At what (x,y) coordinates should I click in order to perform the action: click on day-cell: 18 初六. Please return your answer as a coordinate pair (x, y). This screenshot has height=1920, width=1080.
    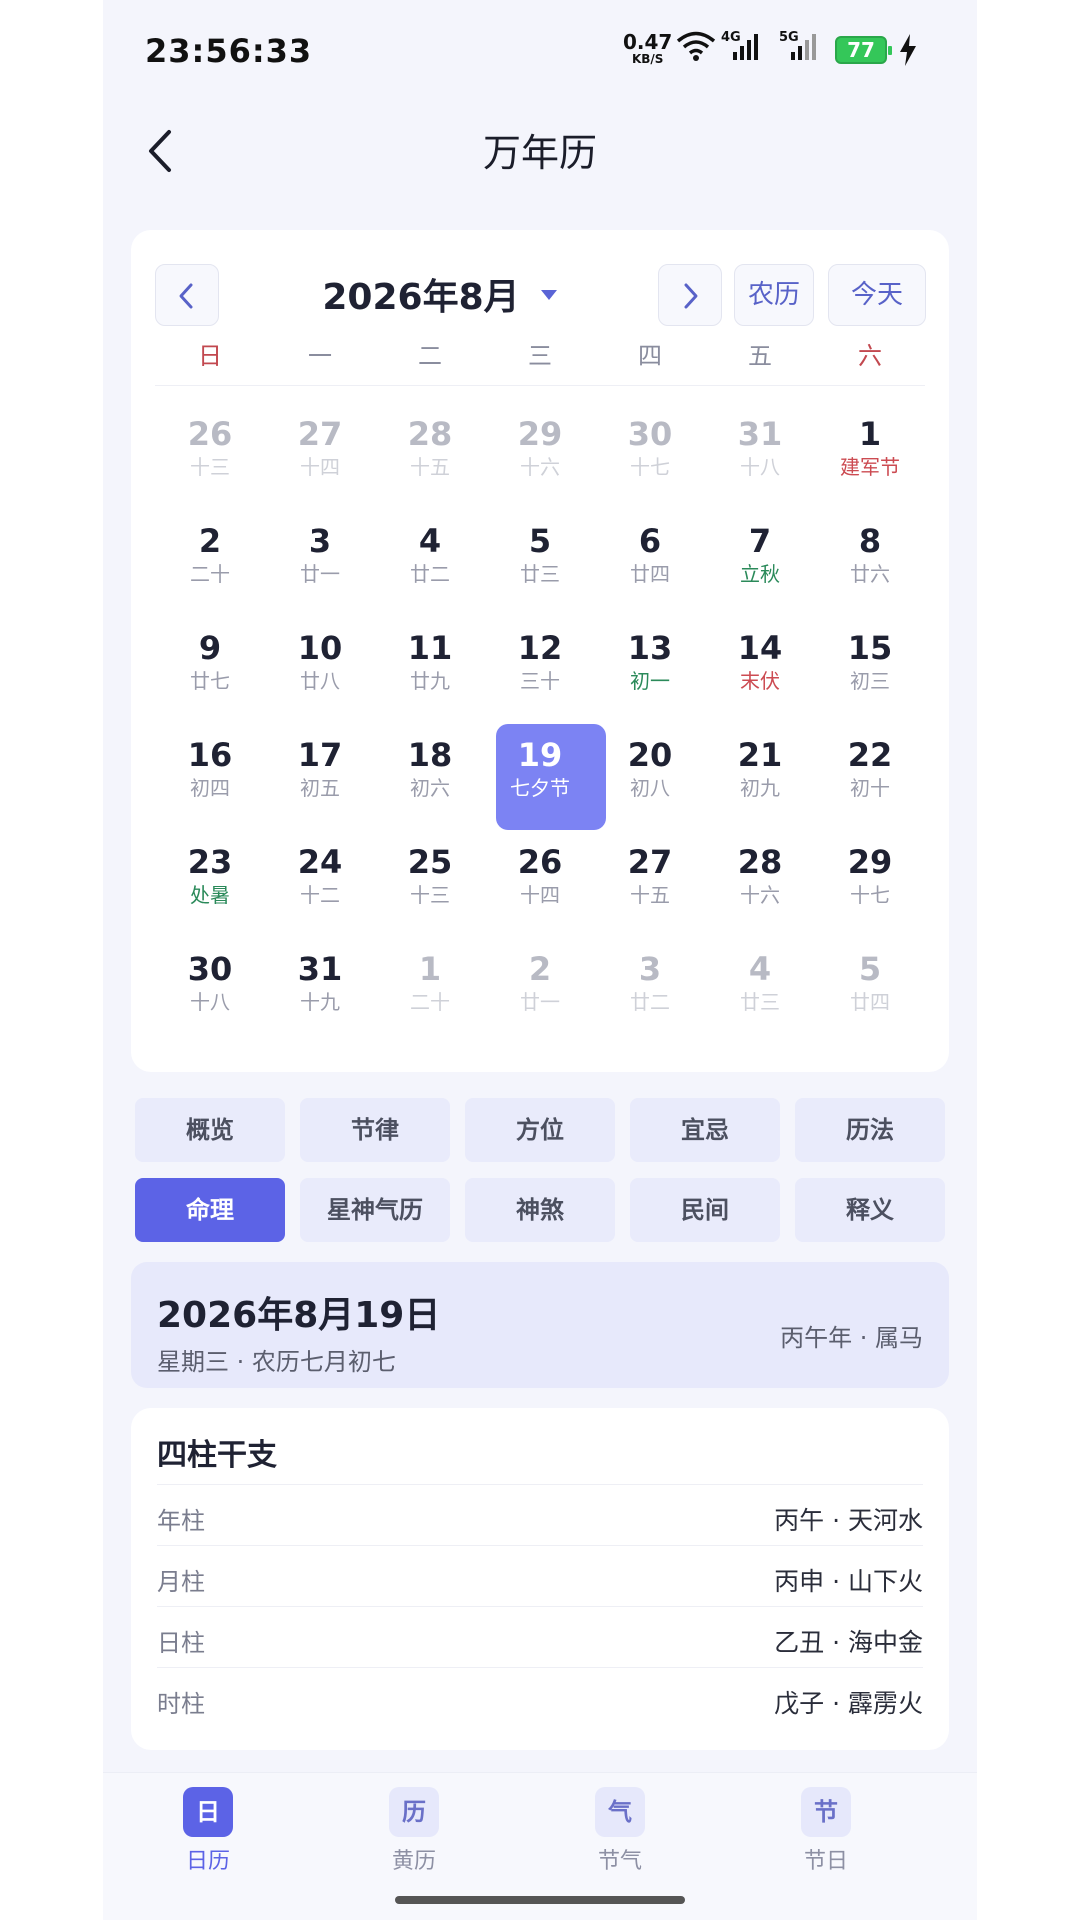
    Looking at the image, I should click on (430, 776).